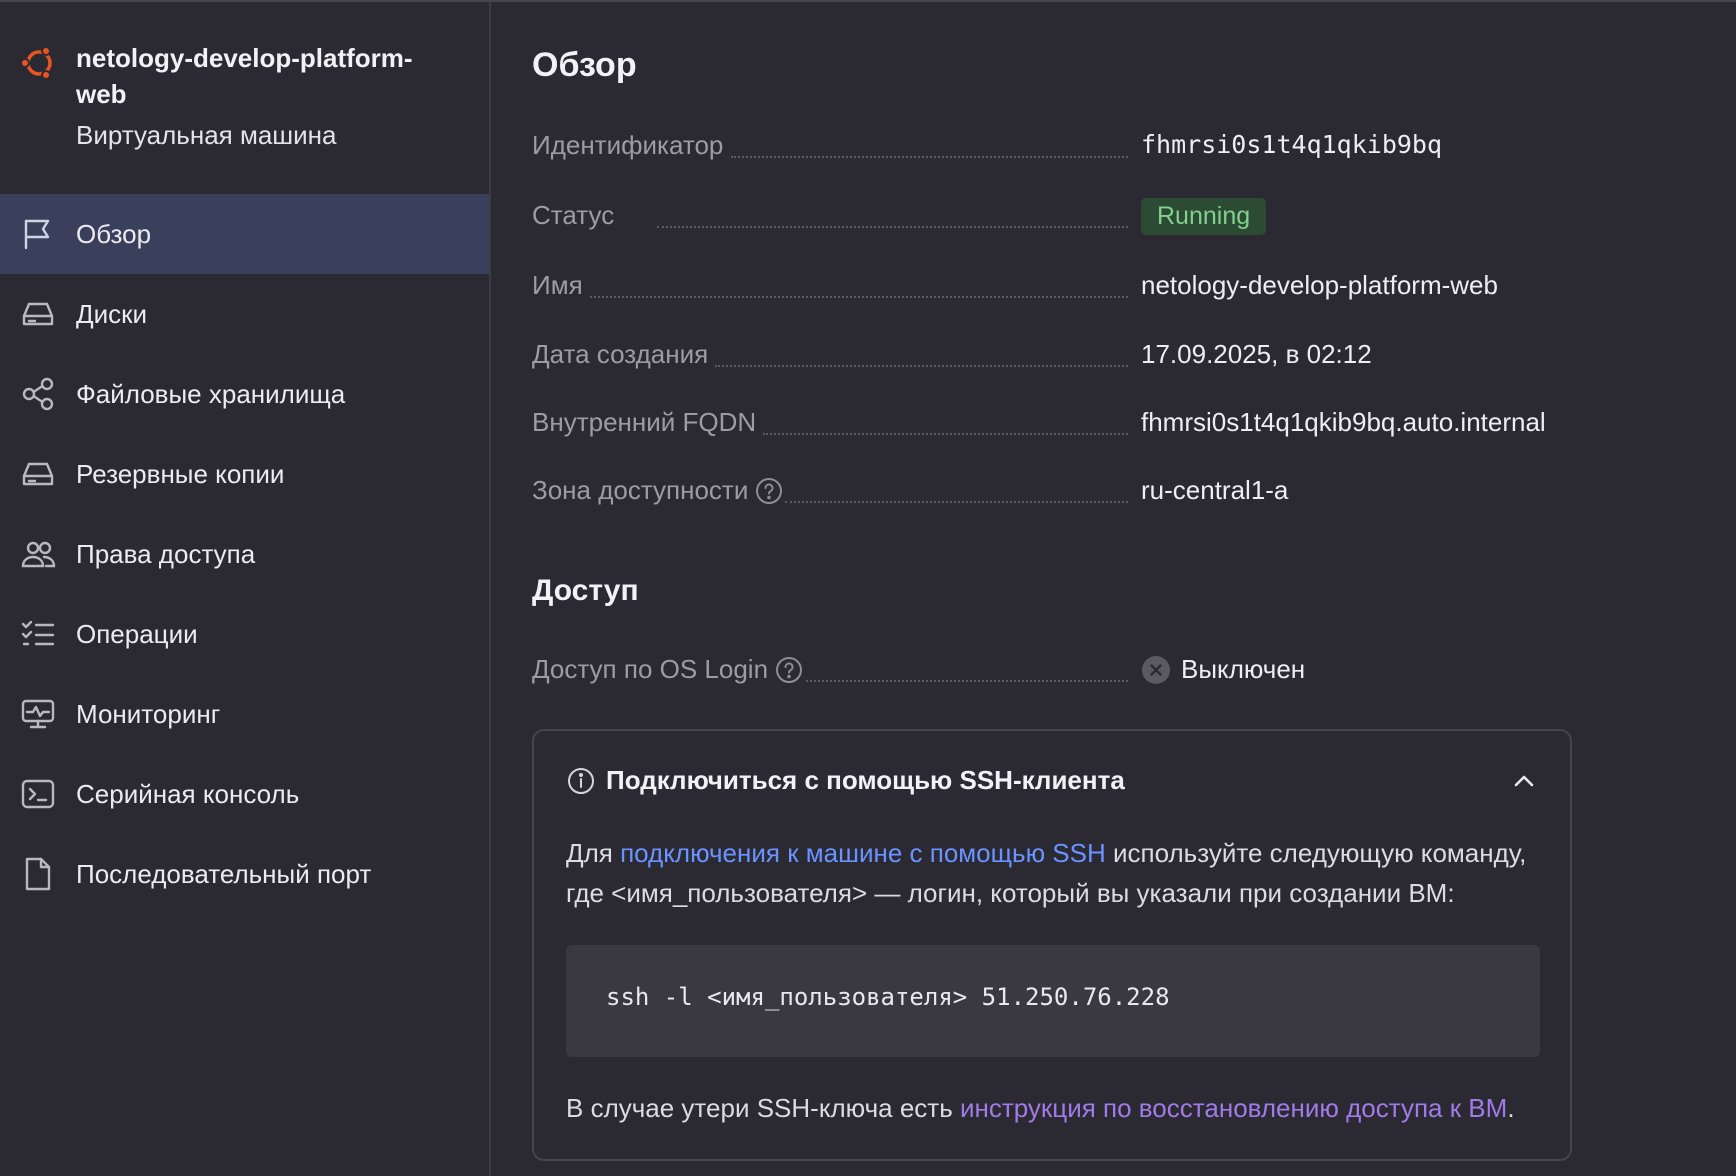 This screenshot has height=1176, width=1736. Describe the element at coordinates (763, 1108) in the screenshot. I see `ssh-foot-before: В случае утери SSH-ключа есть` at that location.